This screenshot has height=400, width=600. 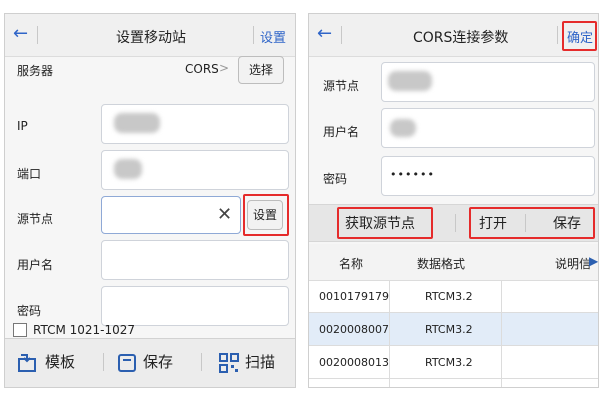 I want to click on server-label: 服务器, so click(x=35, y=71).